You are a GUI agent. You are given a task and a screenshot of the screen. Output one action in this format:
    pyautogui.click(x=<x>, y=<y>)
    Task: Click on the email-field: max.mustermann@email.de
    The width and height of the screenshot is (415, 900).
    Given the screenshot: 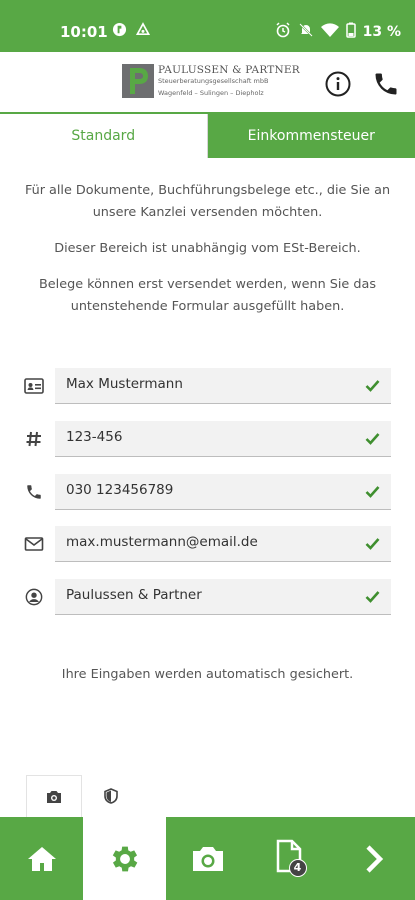 What is the action you would take?
    pyautogui.click(x=223, y=544)
    